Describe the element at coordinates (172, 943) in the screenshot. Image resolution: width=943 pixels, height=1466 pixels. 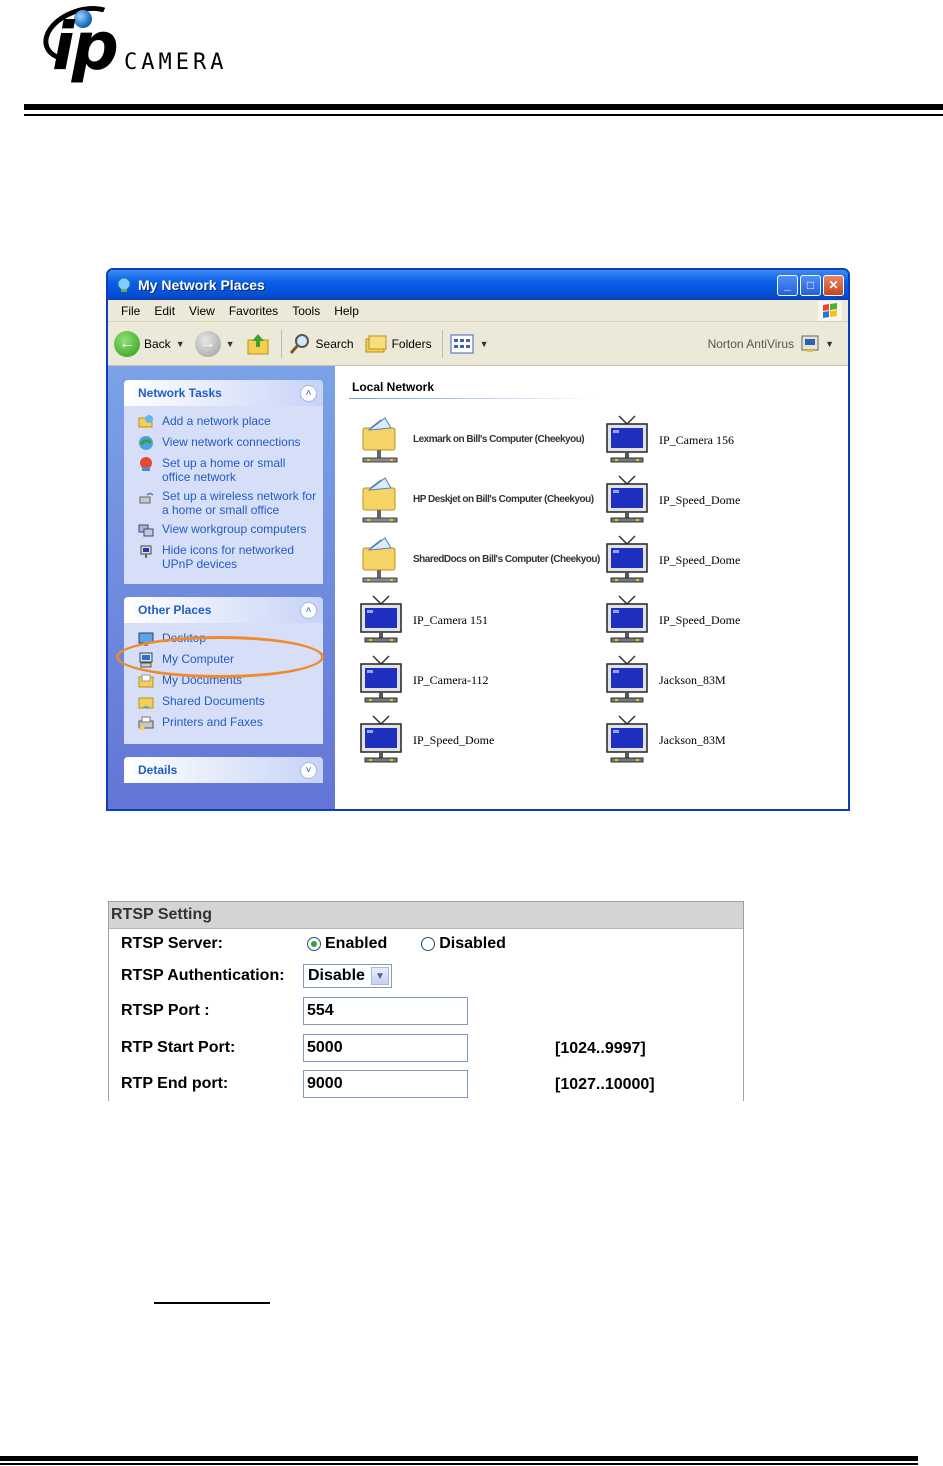
I see `rtsp-server-label: RTSP Server:` at that location.